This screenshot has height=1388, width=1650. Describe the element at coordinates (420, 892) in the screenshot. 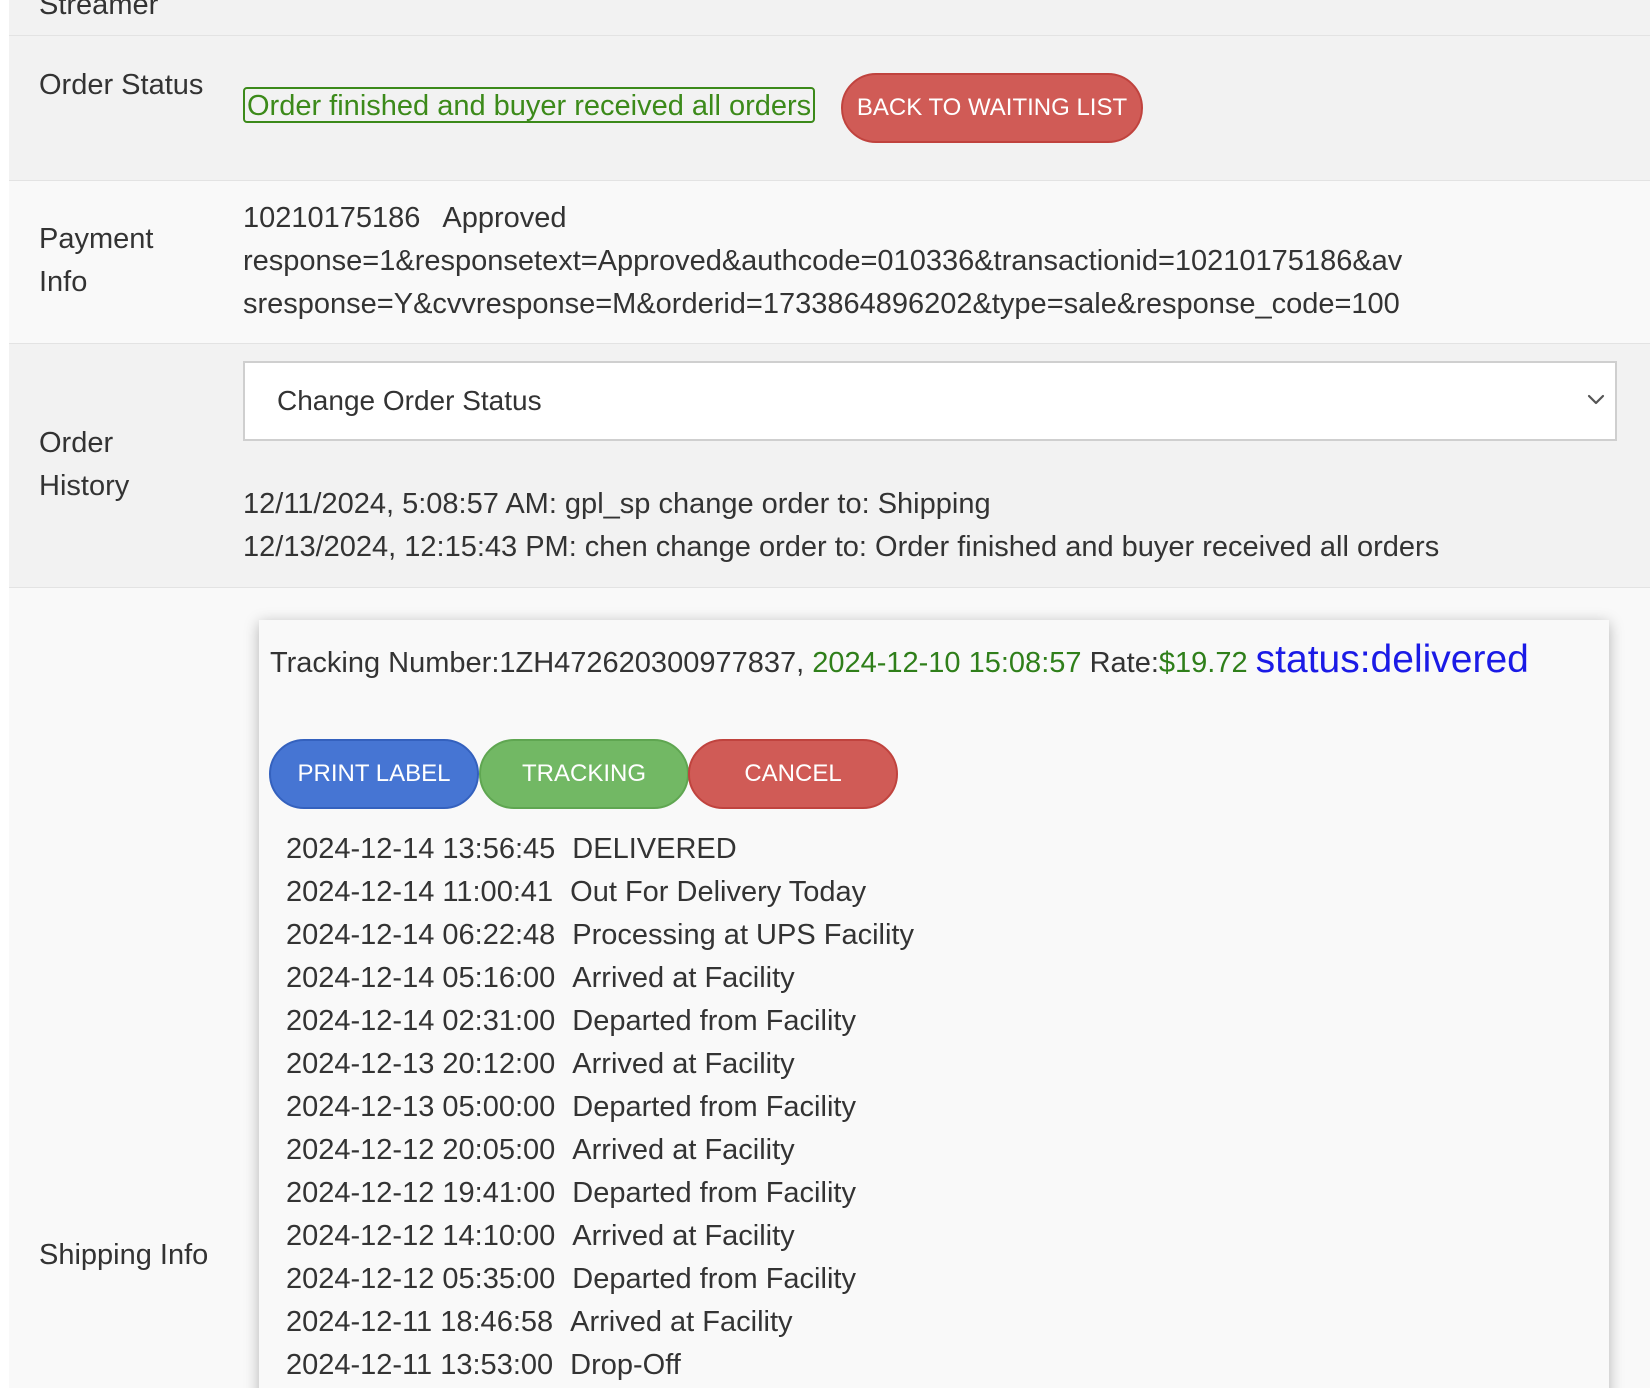

I see `tracking-event-time: 2024-12-14 11:00:41` at that location.